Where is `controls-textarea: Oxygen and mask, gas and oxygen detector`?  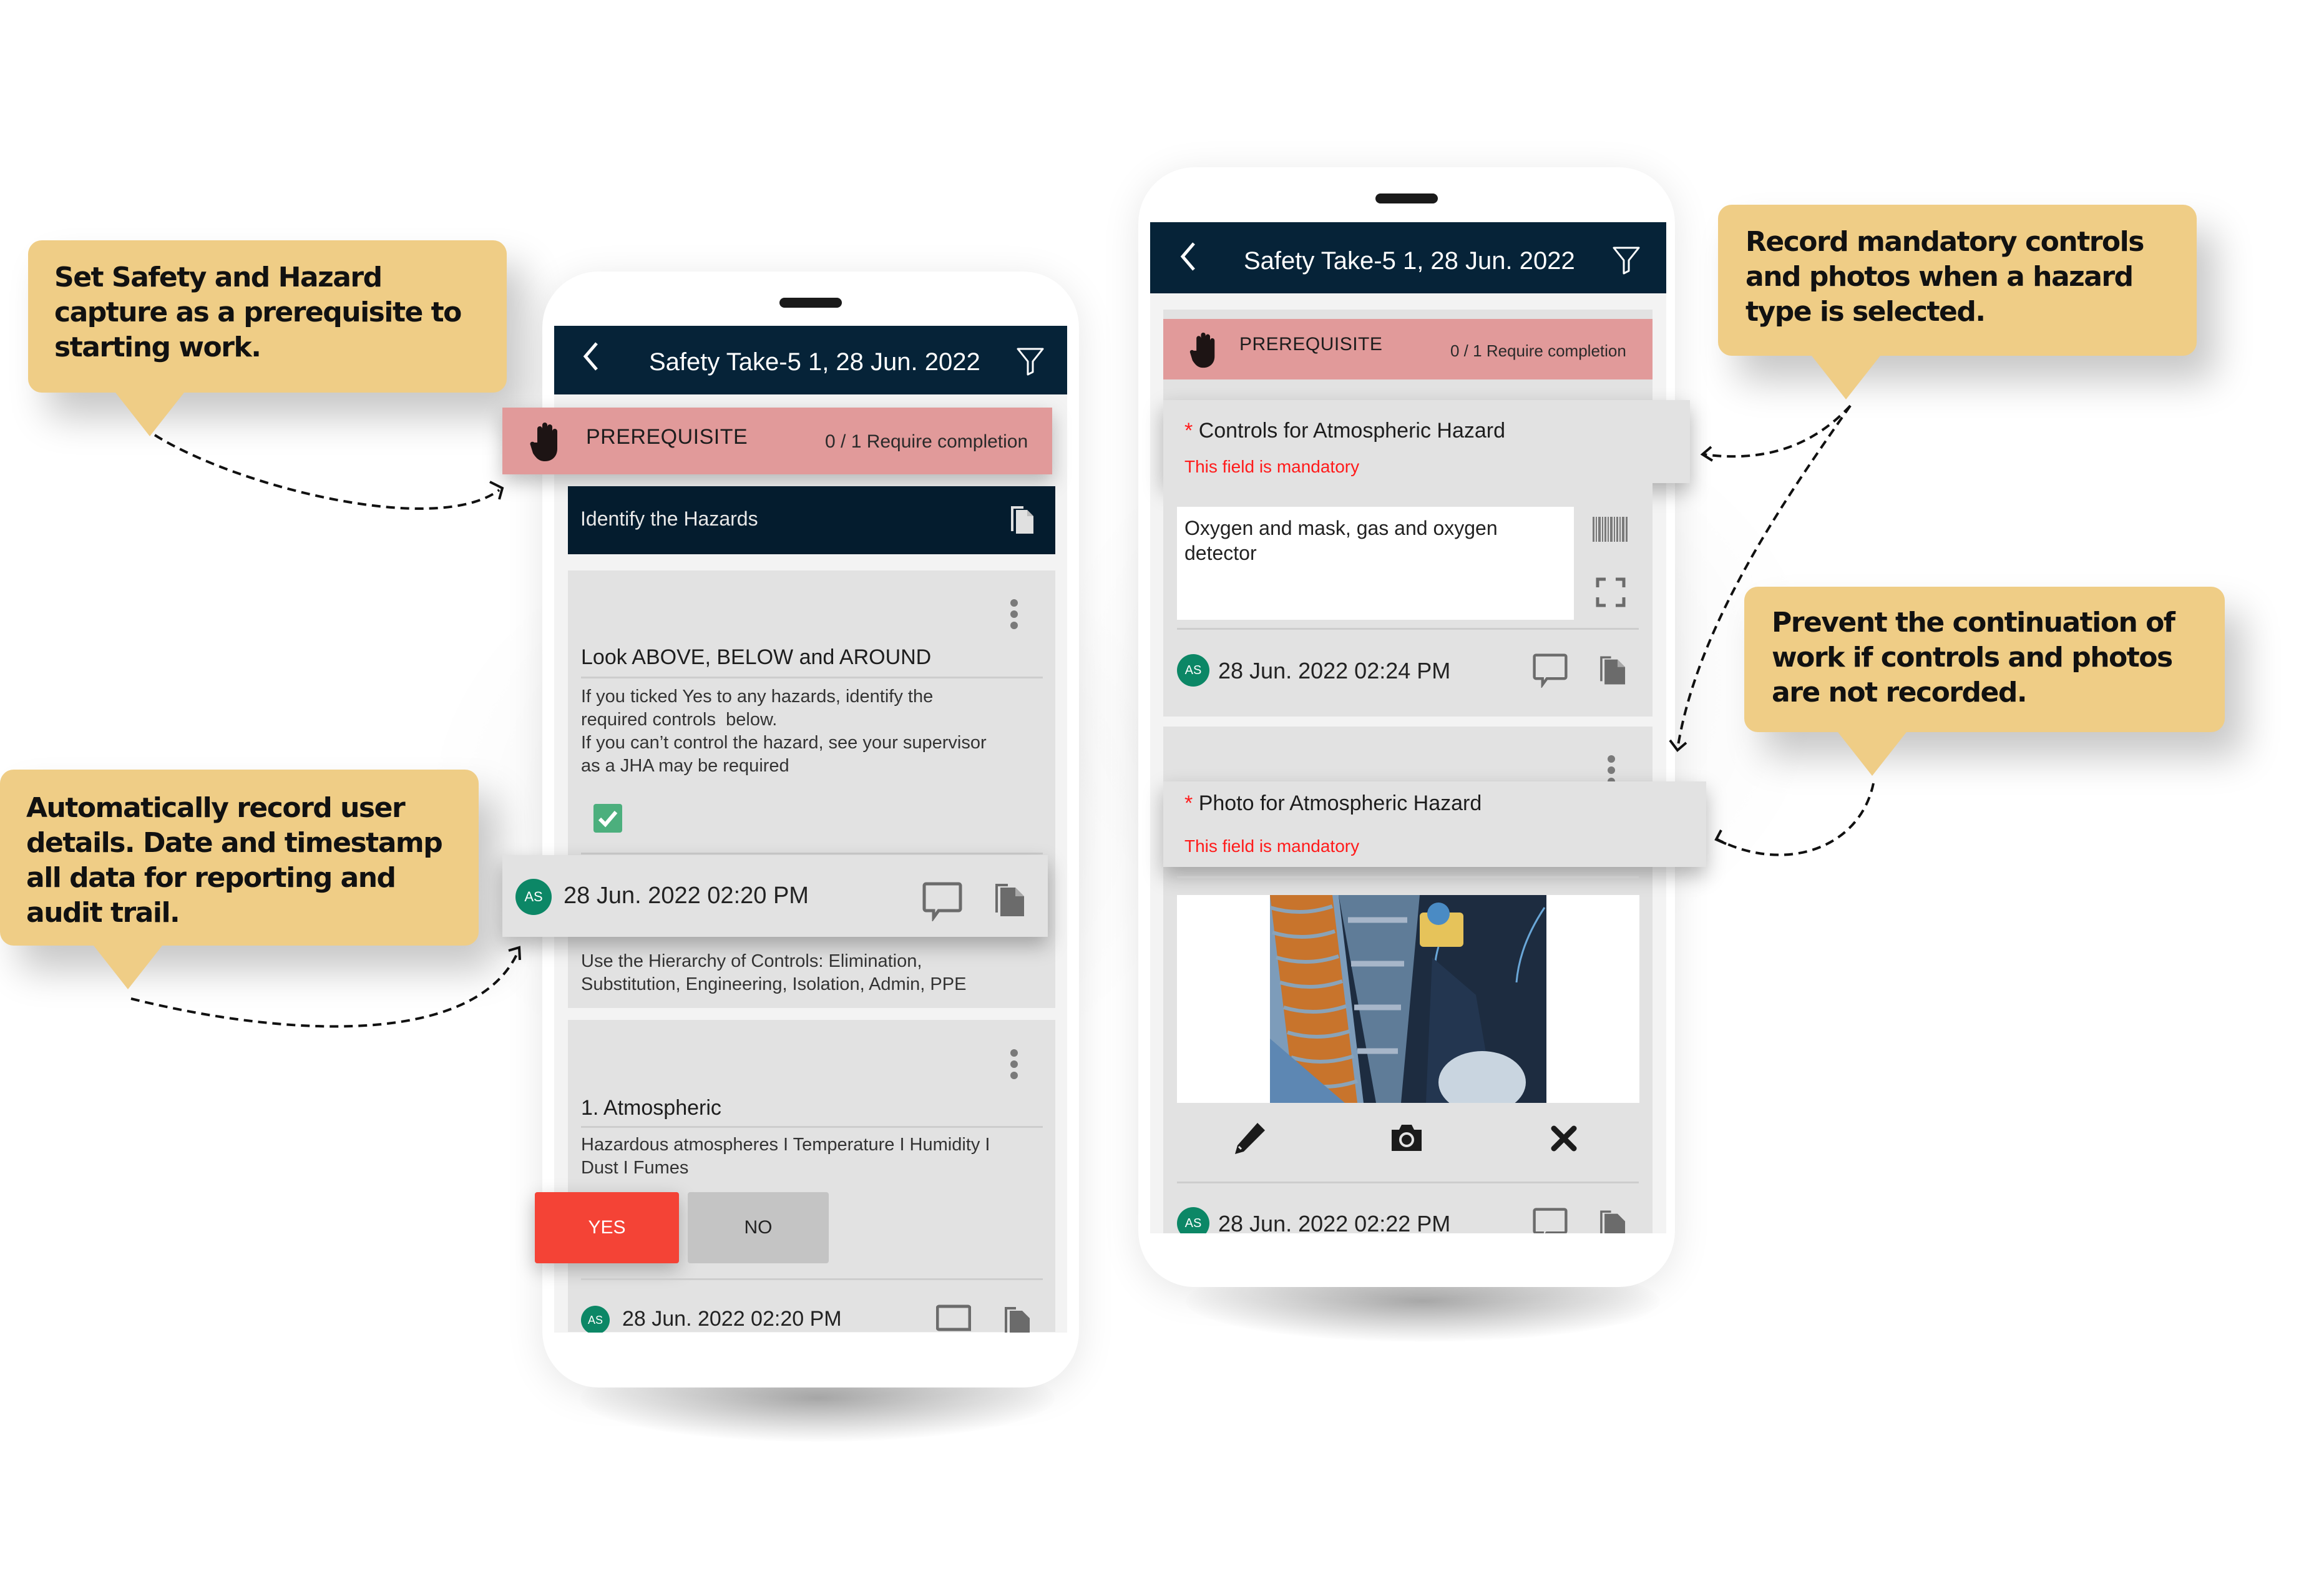
controls-textarea: Oxygen and mask, gas and oxygen detector is located at coordinates (1375, 563).